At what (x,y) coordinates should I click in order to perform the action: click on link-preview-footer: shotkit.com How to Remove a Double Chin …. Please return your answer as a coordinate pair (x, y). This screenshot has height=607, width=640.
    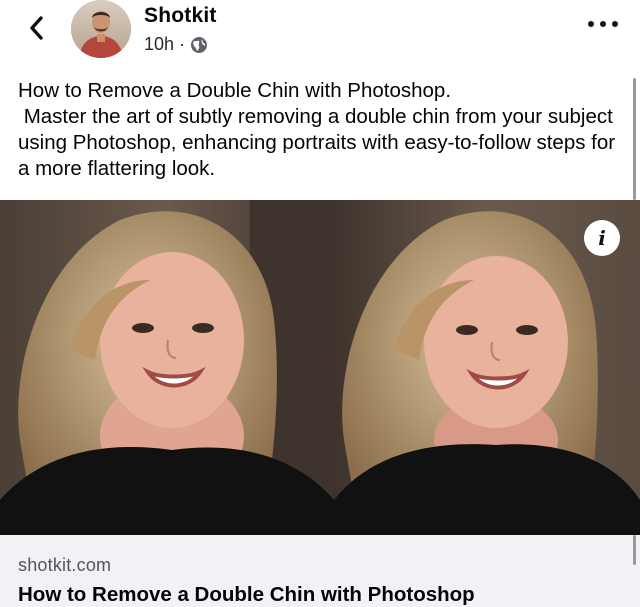
    Looking at the image, I should click on (320, 571).